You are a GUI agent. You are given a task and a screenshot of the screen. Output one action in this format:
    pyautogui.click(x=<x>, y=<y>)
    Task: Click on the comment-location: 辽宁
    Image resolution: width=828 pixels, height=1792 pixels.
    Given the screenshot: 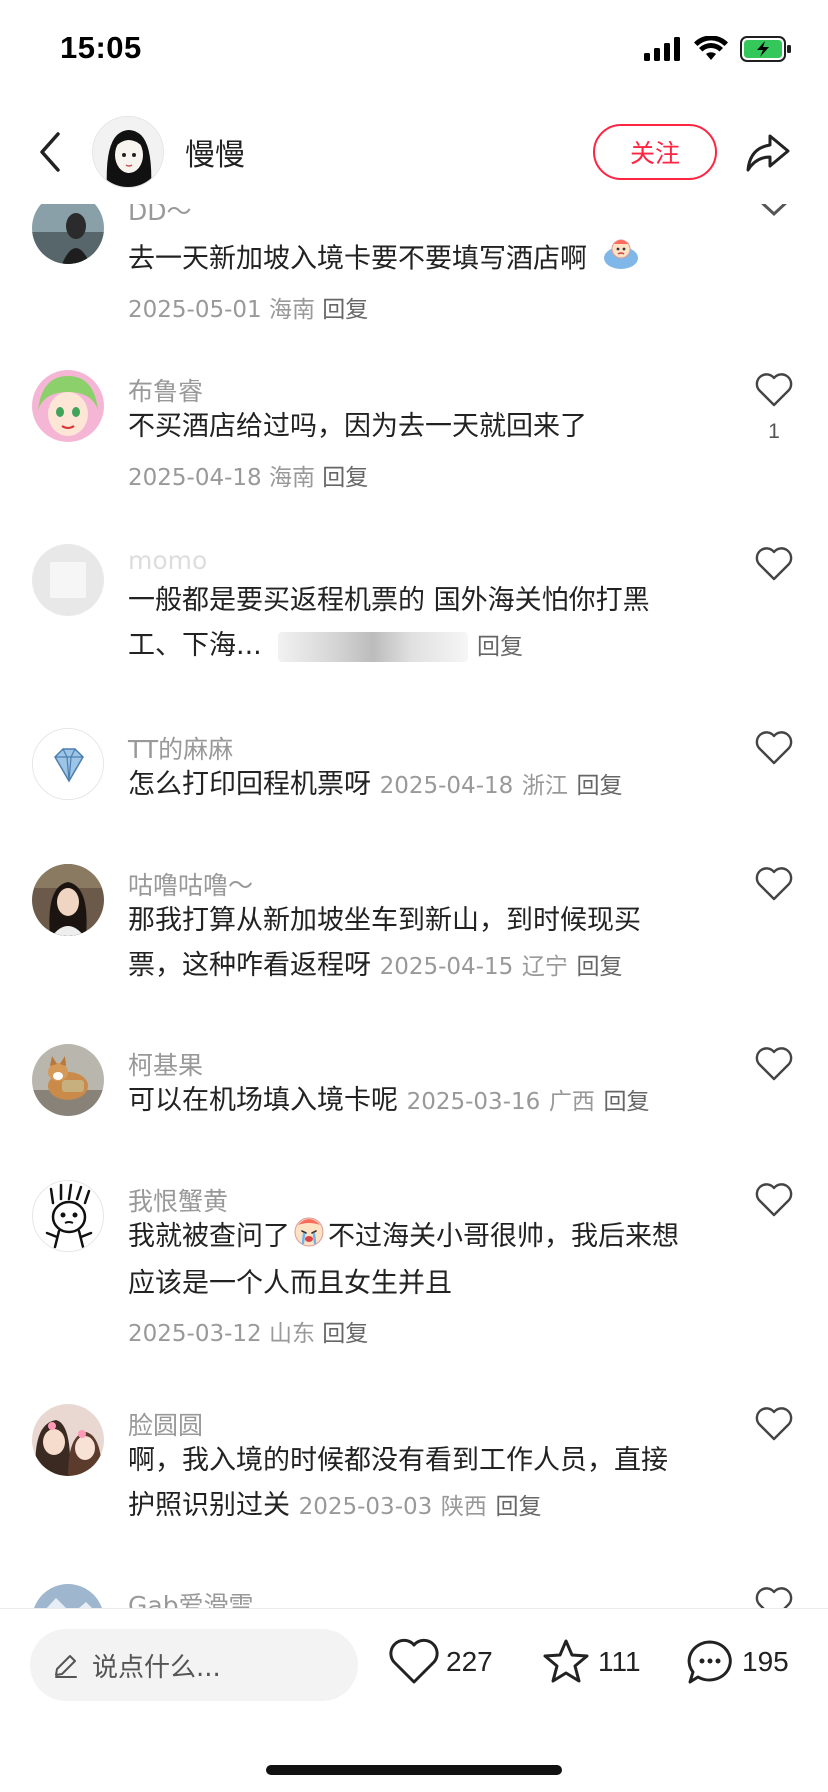 What is the action you would take?
    pyautogui.click(x=544, y=967)
    